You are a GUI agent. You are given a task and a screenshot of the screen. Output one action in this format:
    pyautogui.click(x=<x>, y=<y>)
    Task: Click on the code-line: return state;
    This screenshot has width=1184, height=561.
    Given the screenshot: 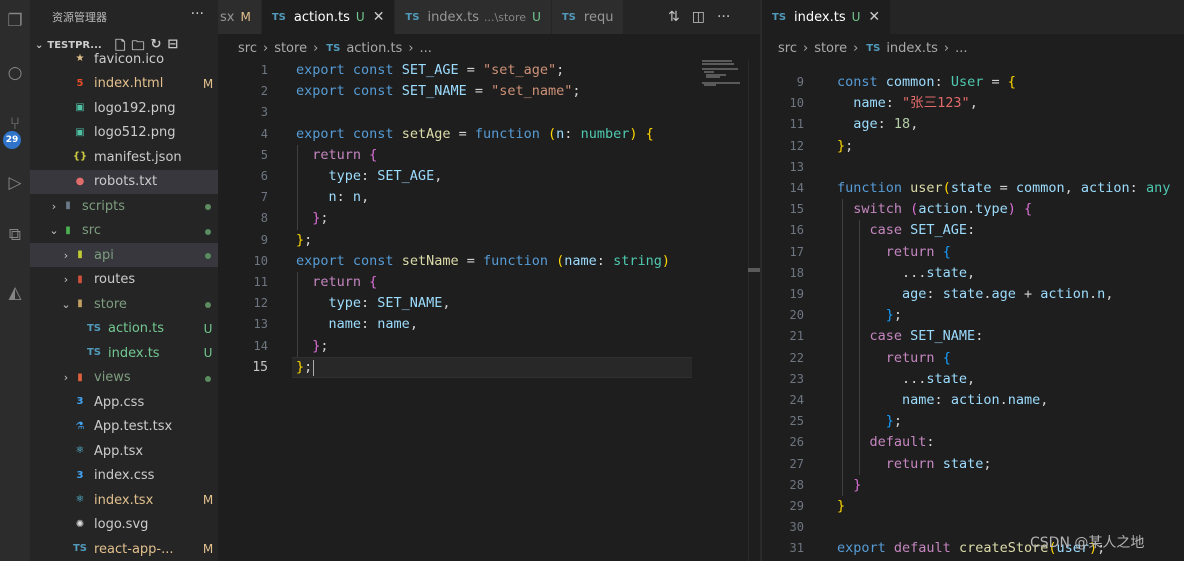 What is the action you would take?
    pyautogui.click(x=914, y=464)
    